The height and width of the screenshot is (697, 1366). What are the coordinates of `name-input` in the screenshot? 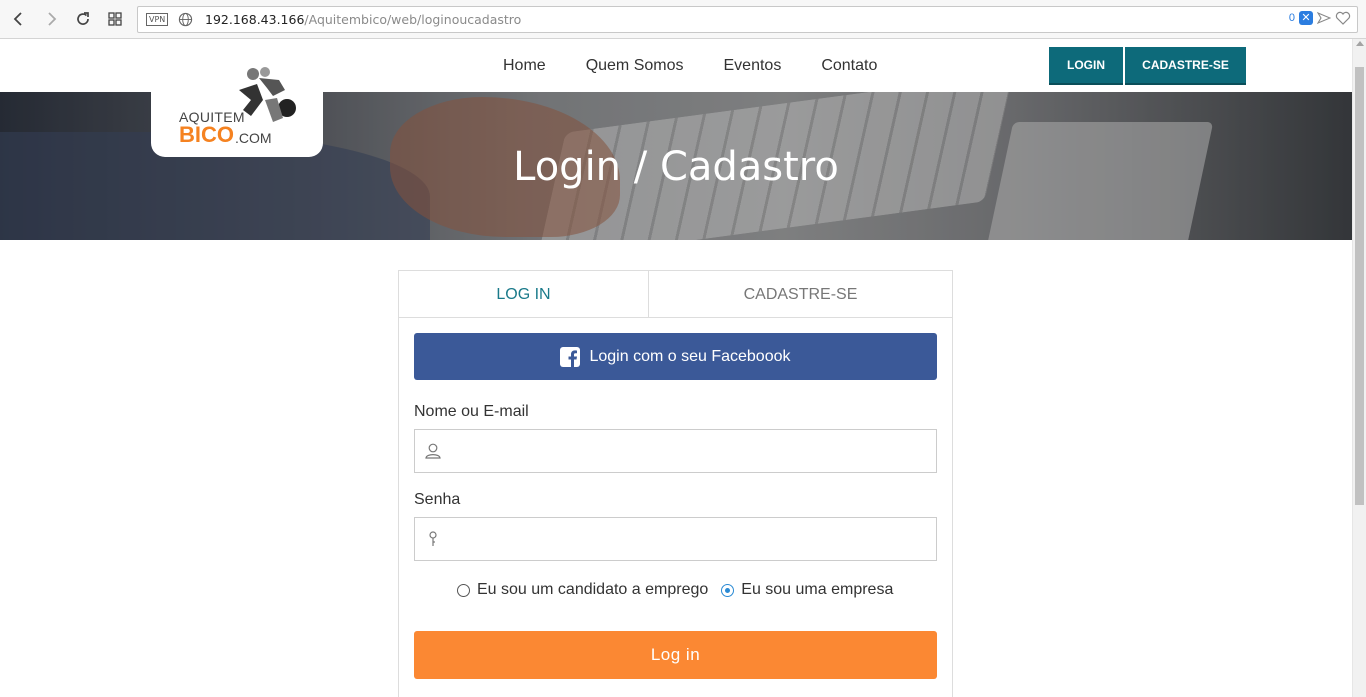 It's located at (693, 451).